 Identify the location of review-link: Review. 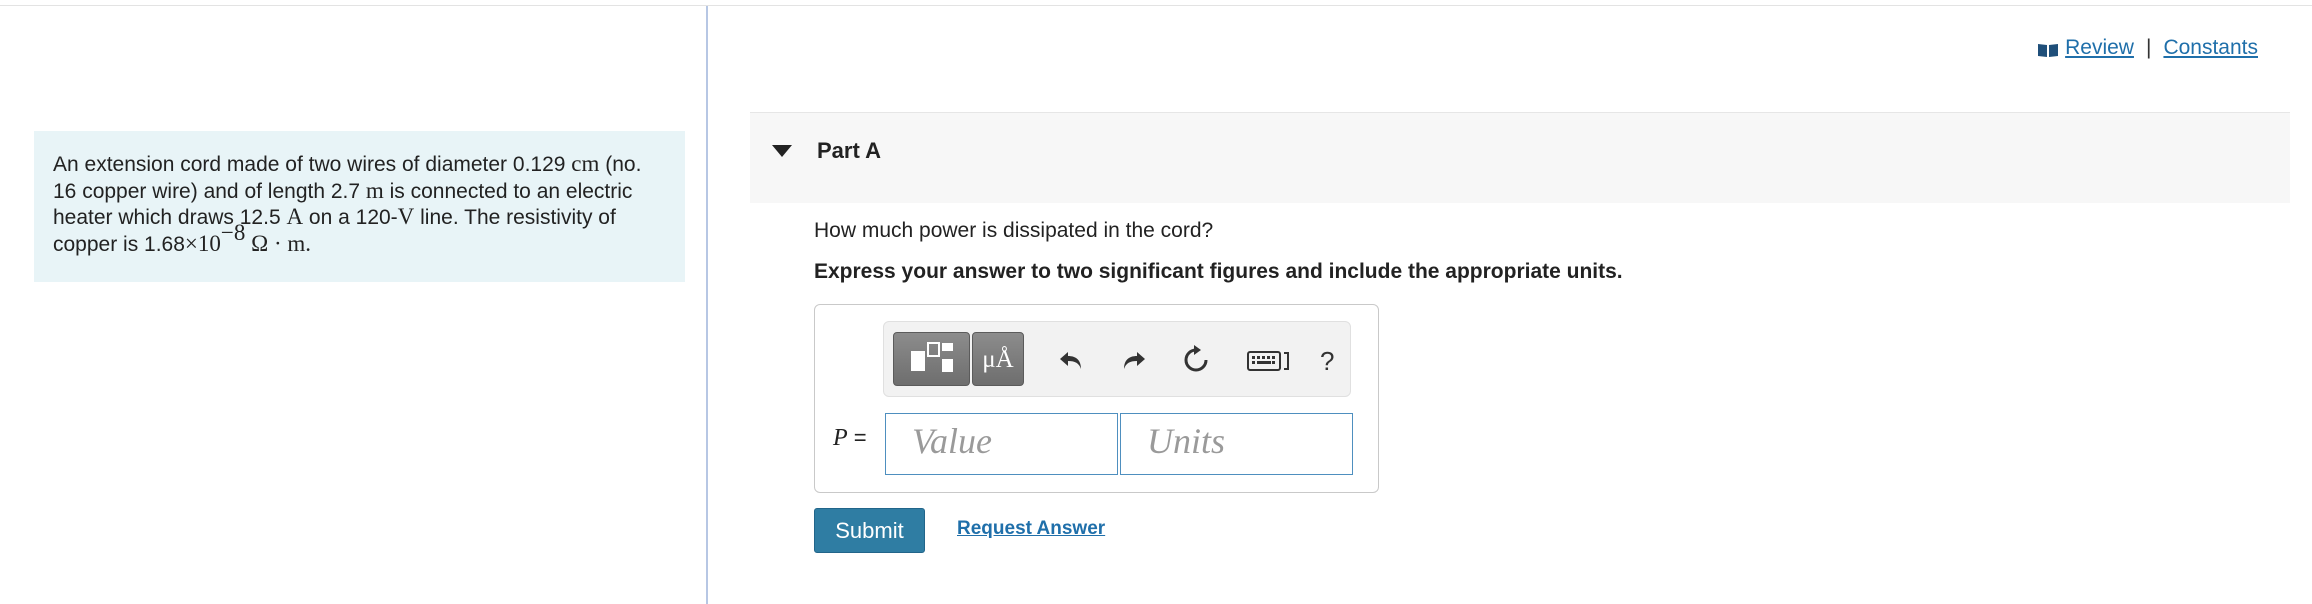
(2099, 48).